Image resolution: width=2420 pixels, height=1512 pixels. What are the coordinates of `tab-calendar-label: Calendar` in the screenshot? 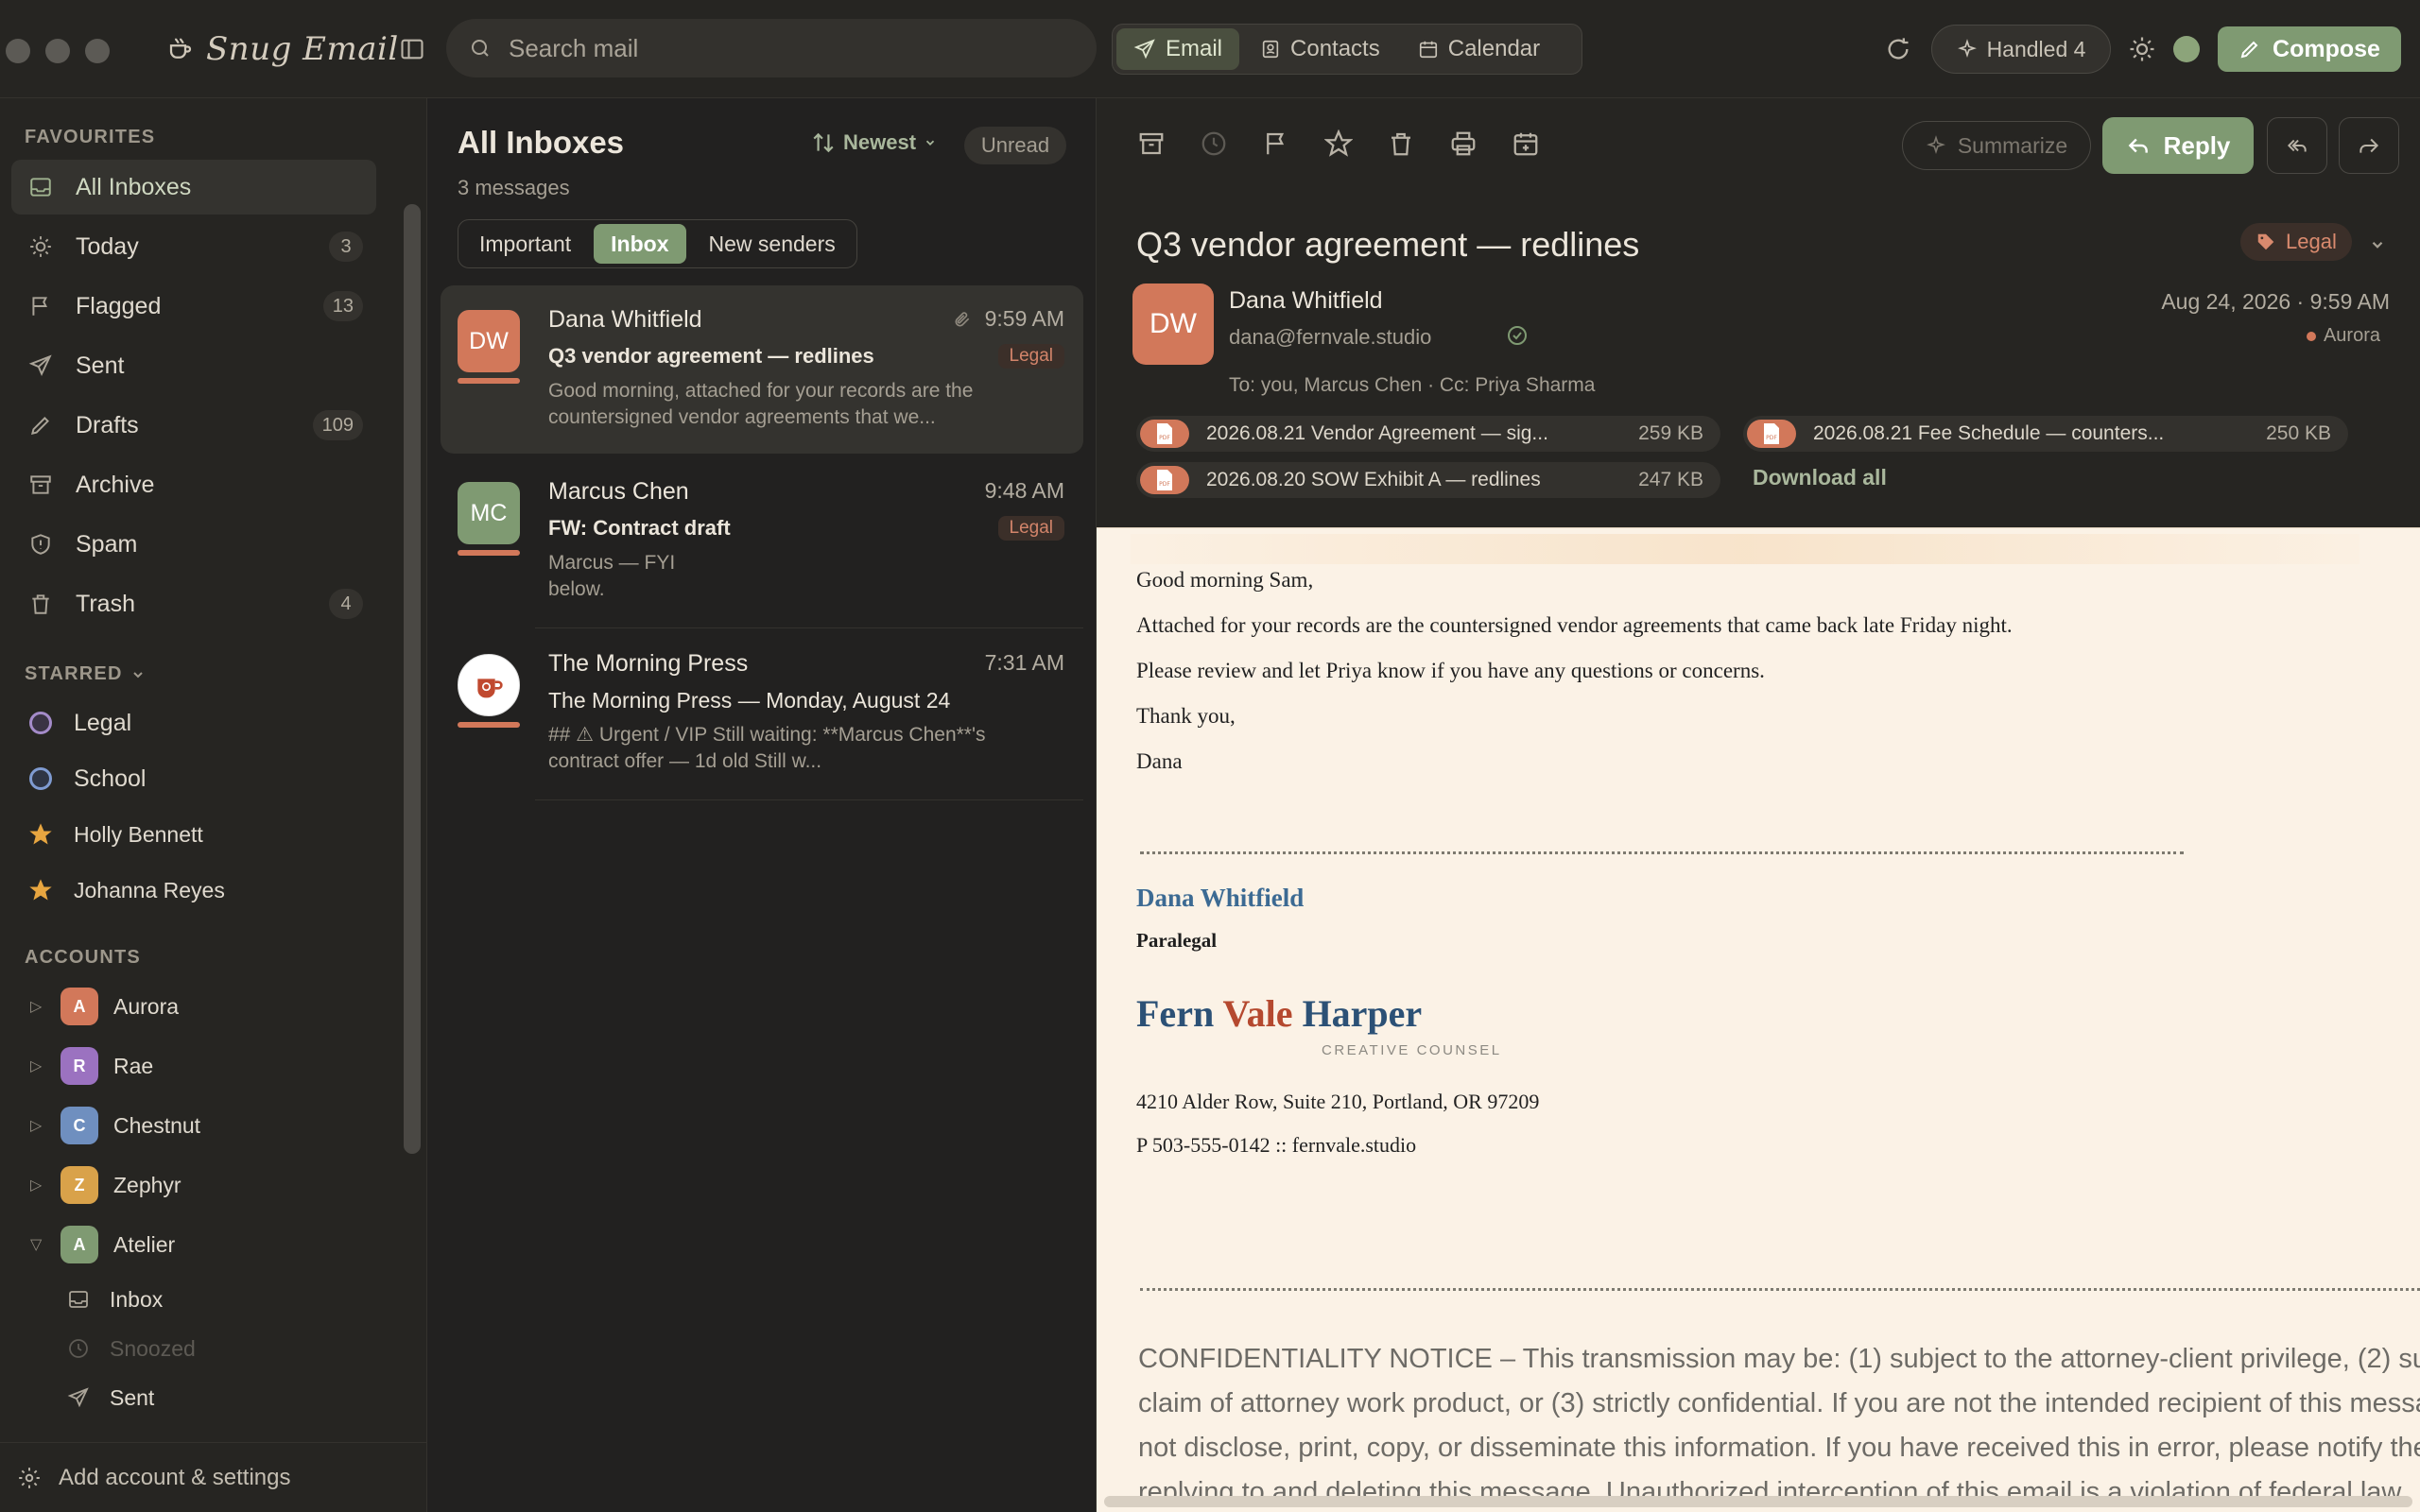 It's located at (1494, 48).